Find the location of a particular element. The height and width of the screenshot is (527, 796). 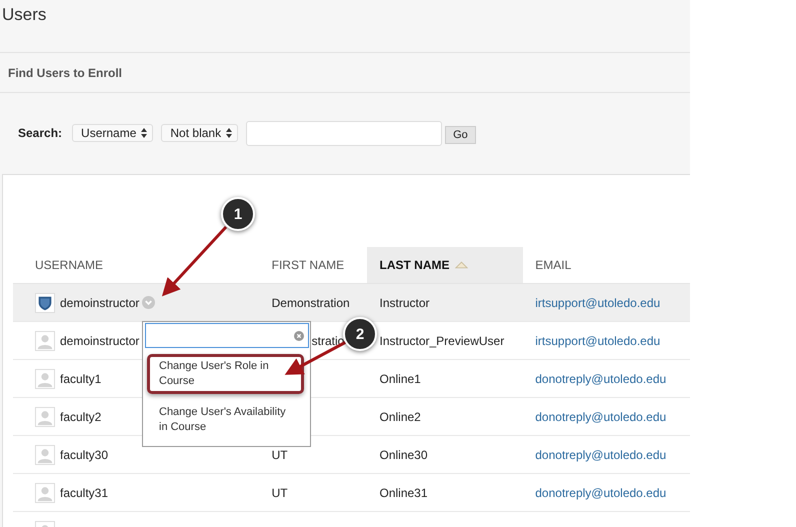

username-cell: faculty30 is located at coordinates (84, 455).